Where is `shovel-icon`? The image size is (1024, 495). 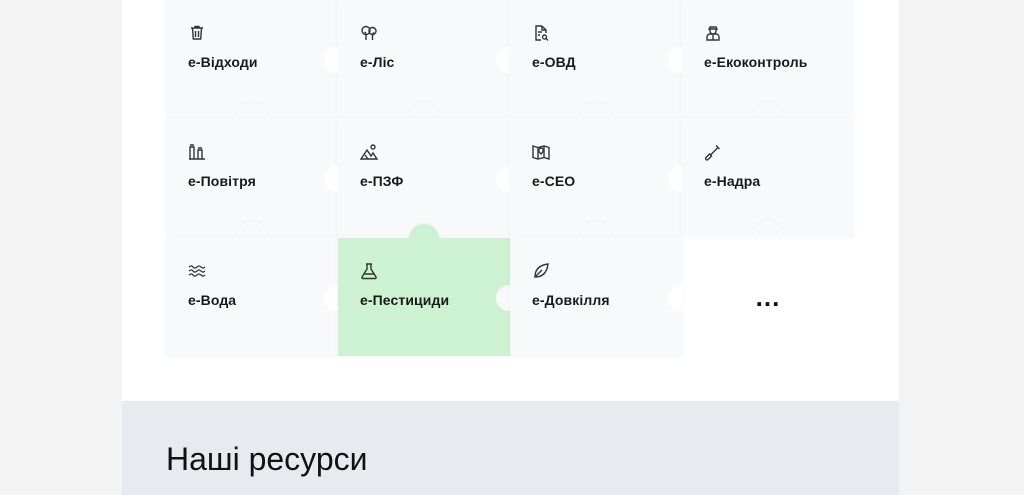
shovel-icon is located at coordinates (713, 152).